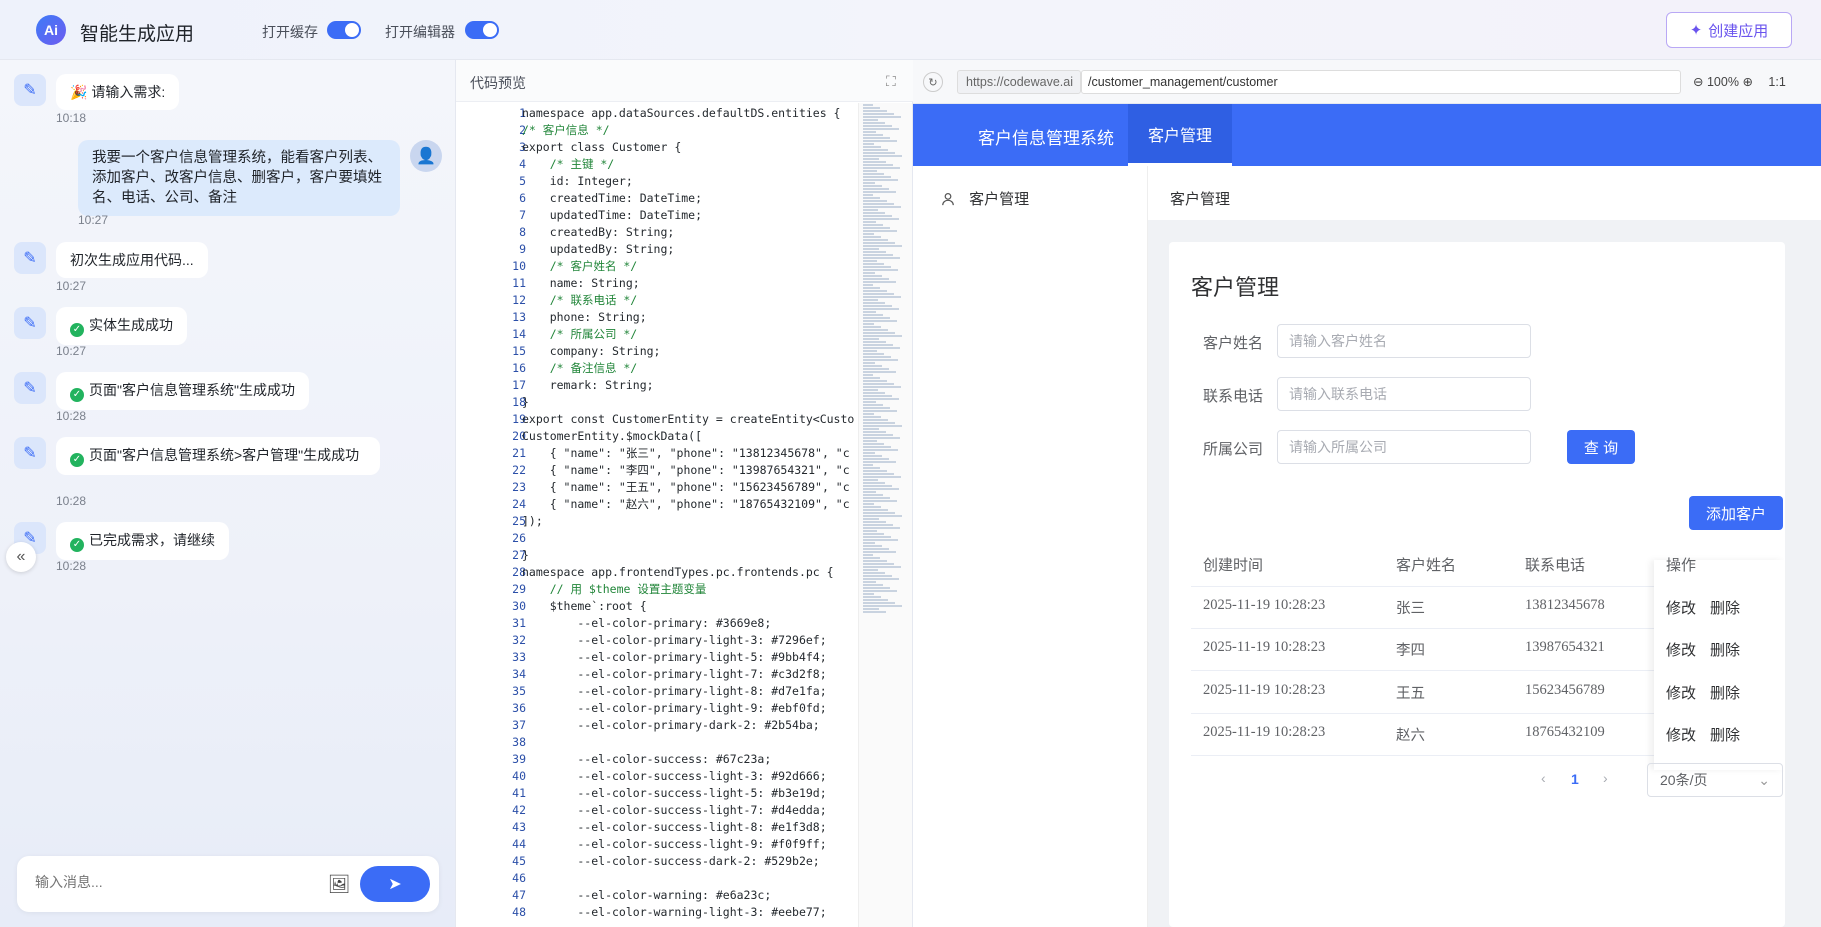 The image size is (1821, 927). I want to click on code-line: 42 --el-color-success-light-7: #d4edda;, so click(656, 810).